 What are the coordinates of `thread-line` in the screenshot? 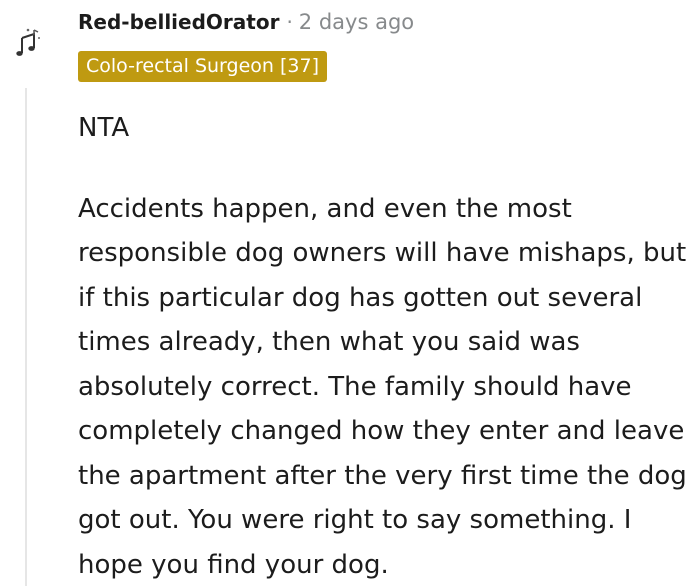 It's located at (26, 337).